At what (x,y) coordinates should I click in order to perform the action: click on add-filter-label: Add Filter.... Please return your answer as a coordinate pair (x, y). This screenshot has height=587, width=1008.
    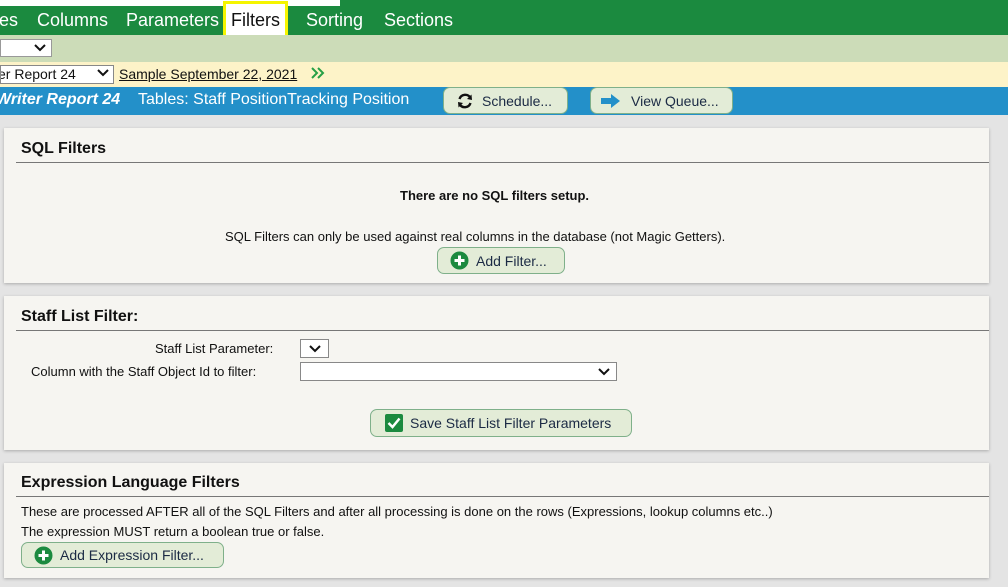
    Looking at the image, I should click on (511, 260).